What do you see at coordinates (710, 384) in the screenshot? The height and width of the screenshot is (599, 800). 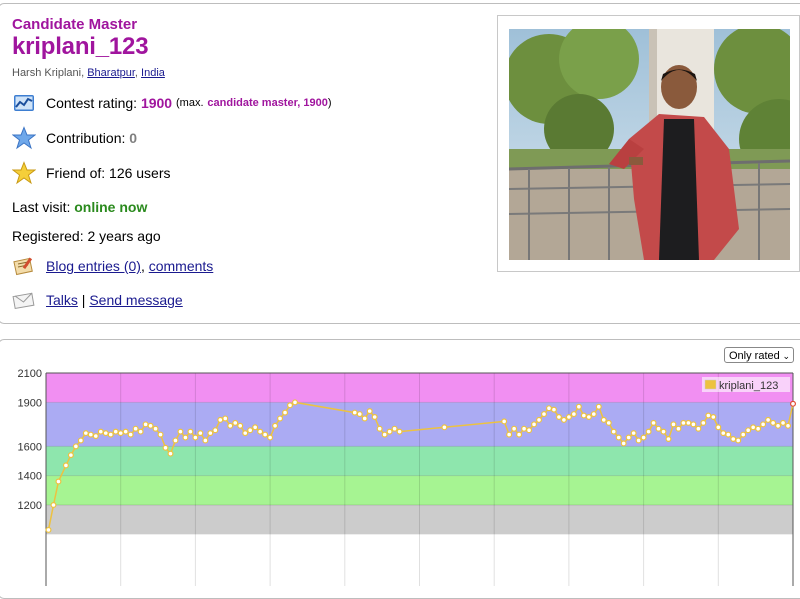 I see `legend-swatch` at bounding box center [710, 384].